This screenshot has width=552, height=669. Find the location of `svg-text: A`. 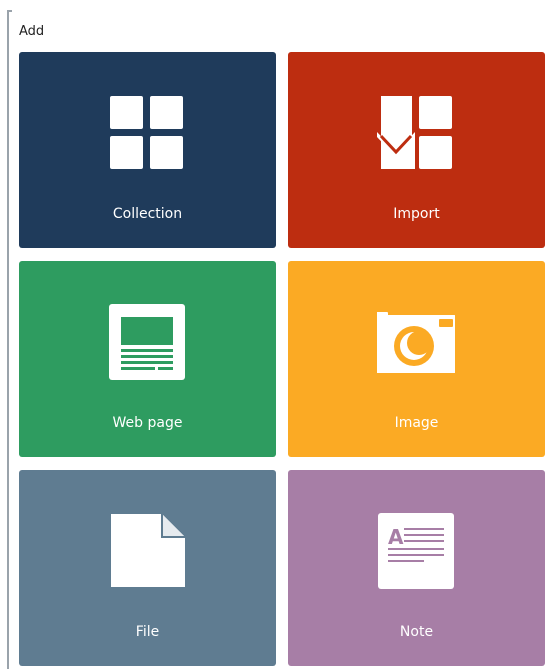

svg-text: A is located at coordinates (396, 537).